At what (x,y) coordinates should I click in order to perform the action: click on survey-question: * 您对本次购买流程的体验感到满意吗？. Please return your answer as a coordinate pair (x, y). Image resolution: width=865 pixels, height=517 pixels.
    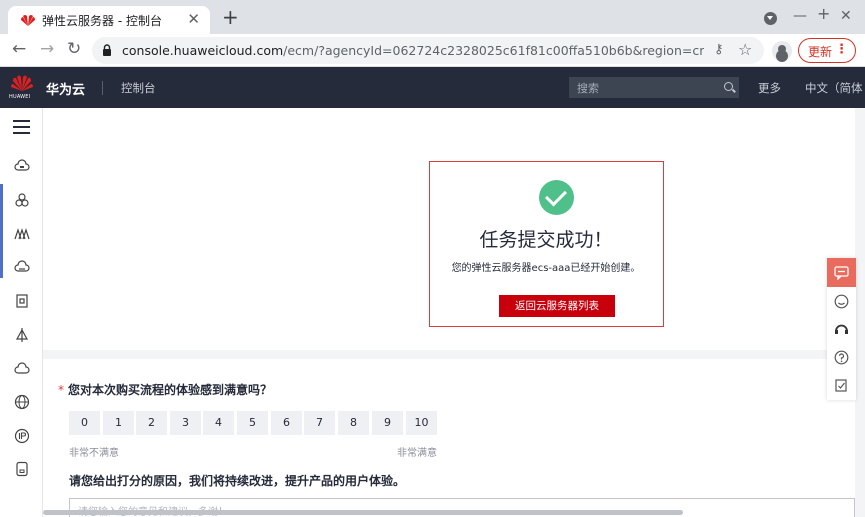
    Looking at the image, I should click on (165, 390).